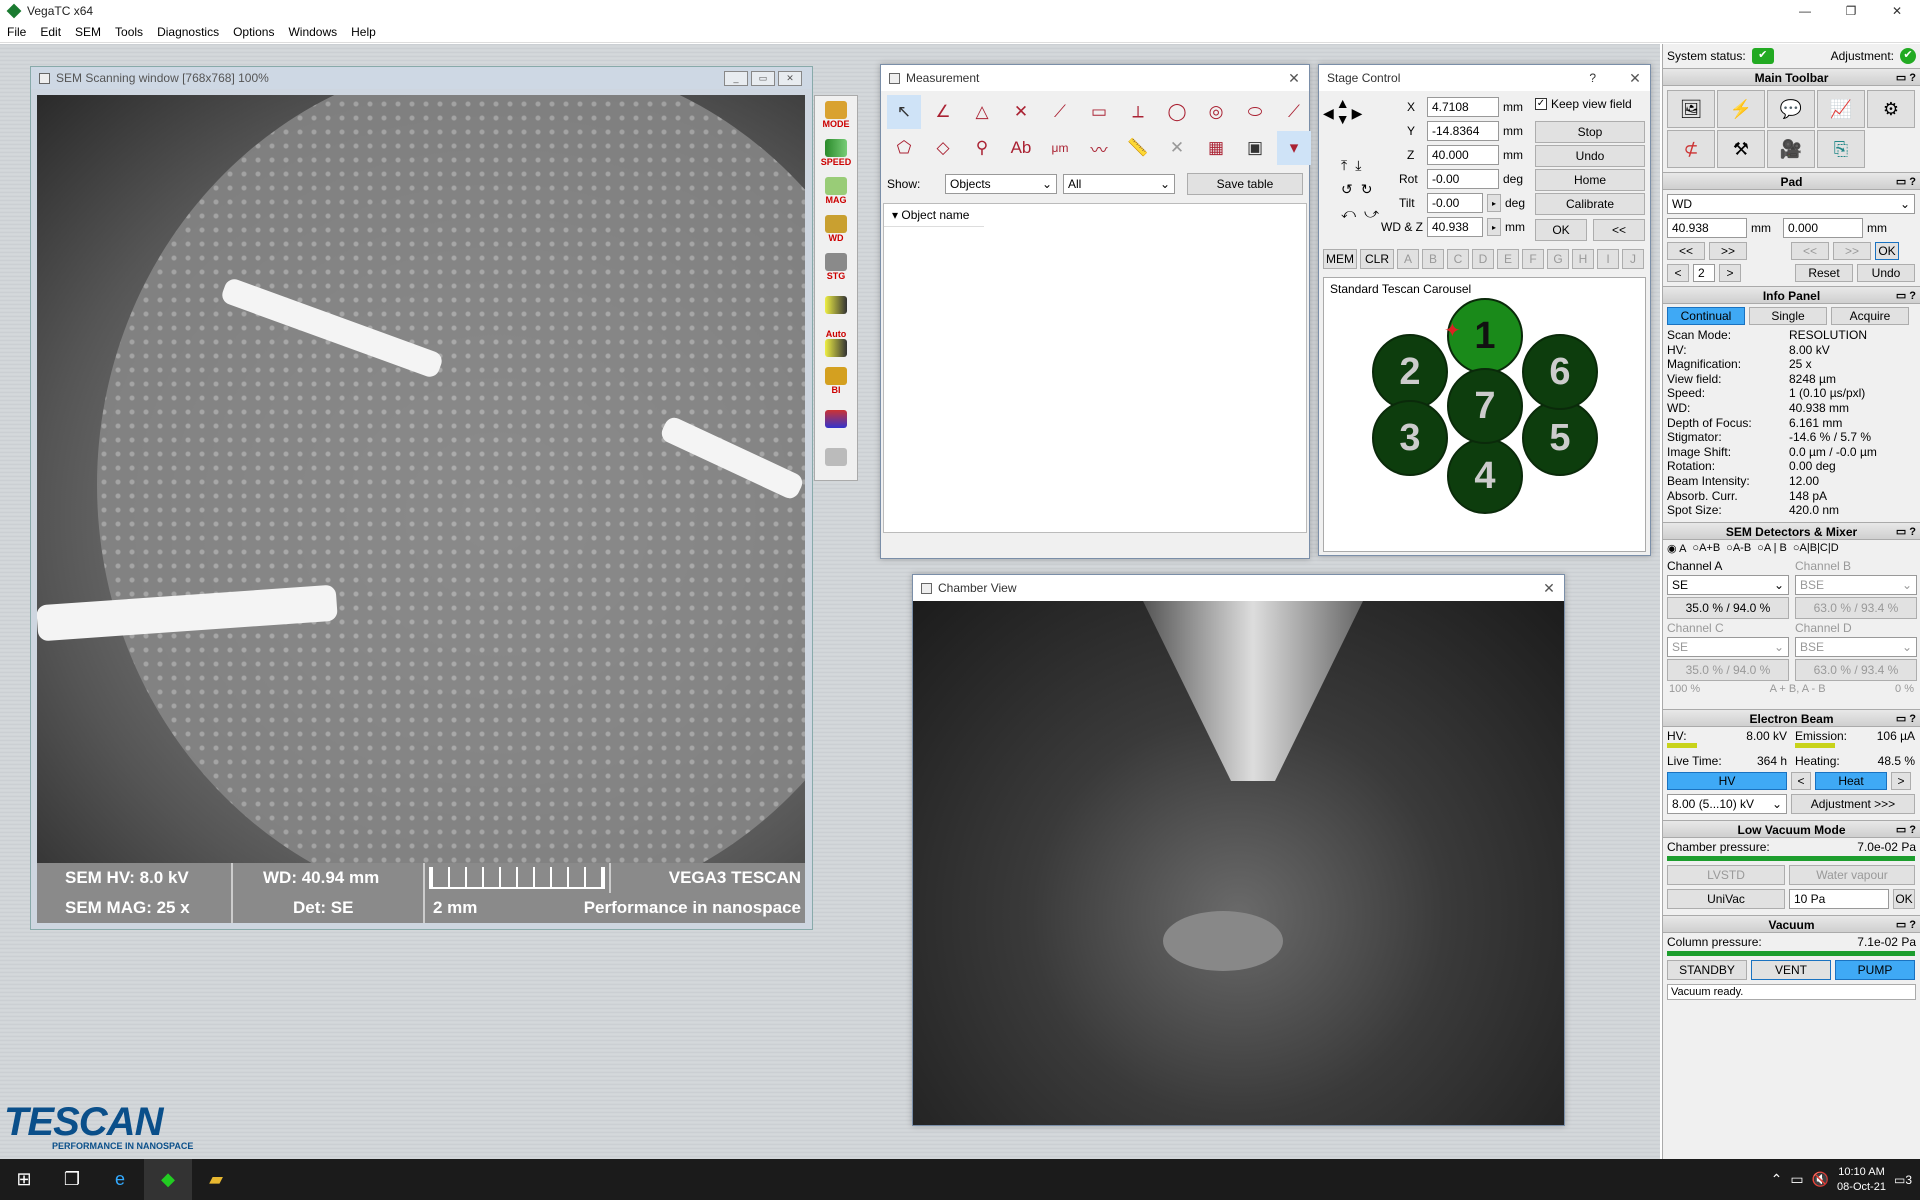 The width and height of the screenshot is (1920, 1200). Describe the element at coordinates (1856, 669) in the screenshot. I see `channel-d-levels: 63.0 % / 93.4 %` at that location.